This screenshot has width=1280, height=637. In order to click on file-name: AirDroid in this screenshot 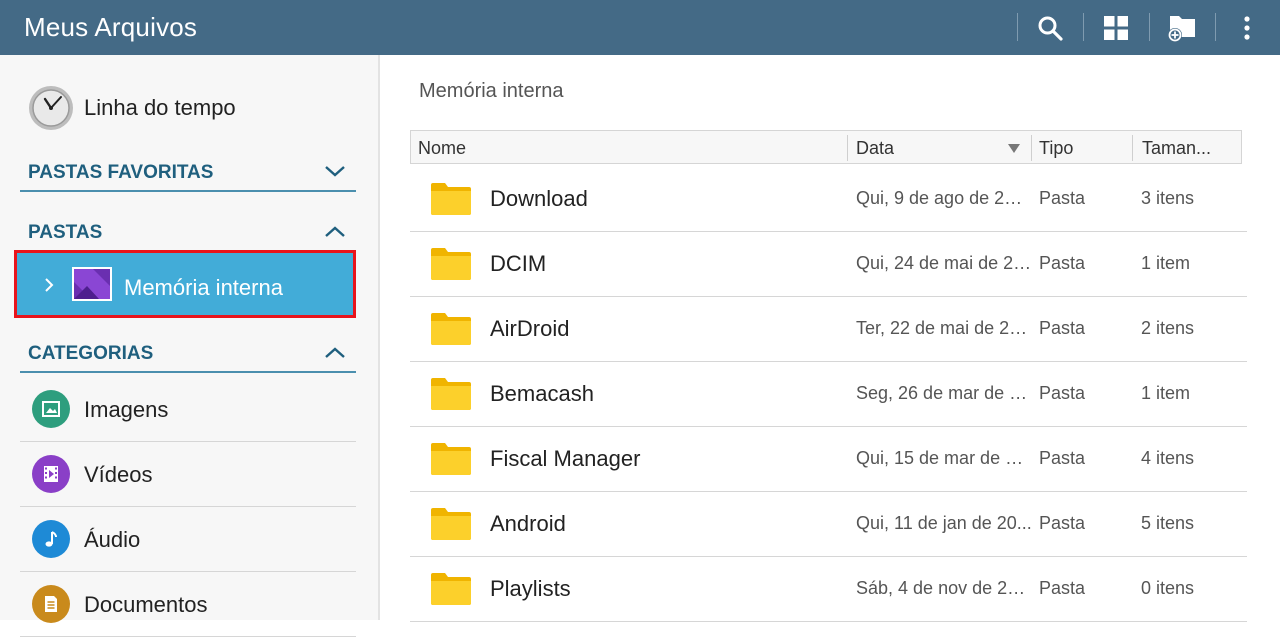, I will do `click(530, 328)`.